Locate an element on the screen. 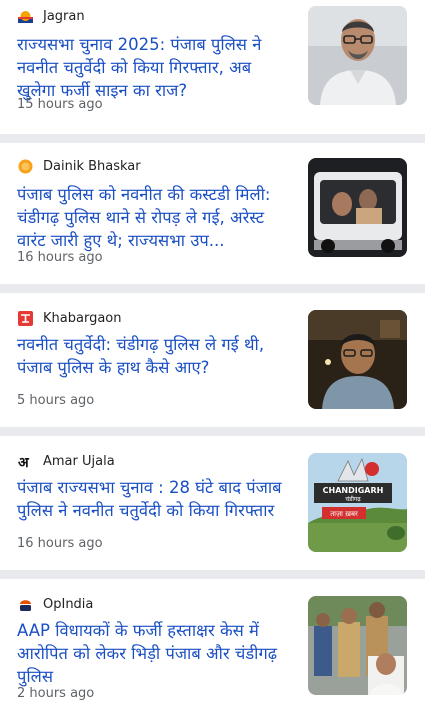  article-thumbnail: CHANDIGARH चंडीगढ़ ताज़ा ख़बर is located at coordinates (357, 502).